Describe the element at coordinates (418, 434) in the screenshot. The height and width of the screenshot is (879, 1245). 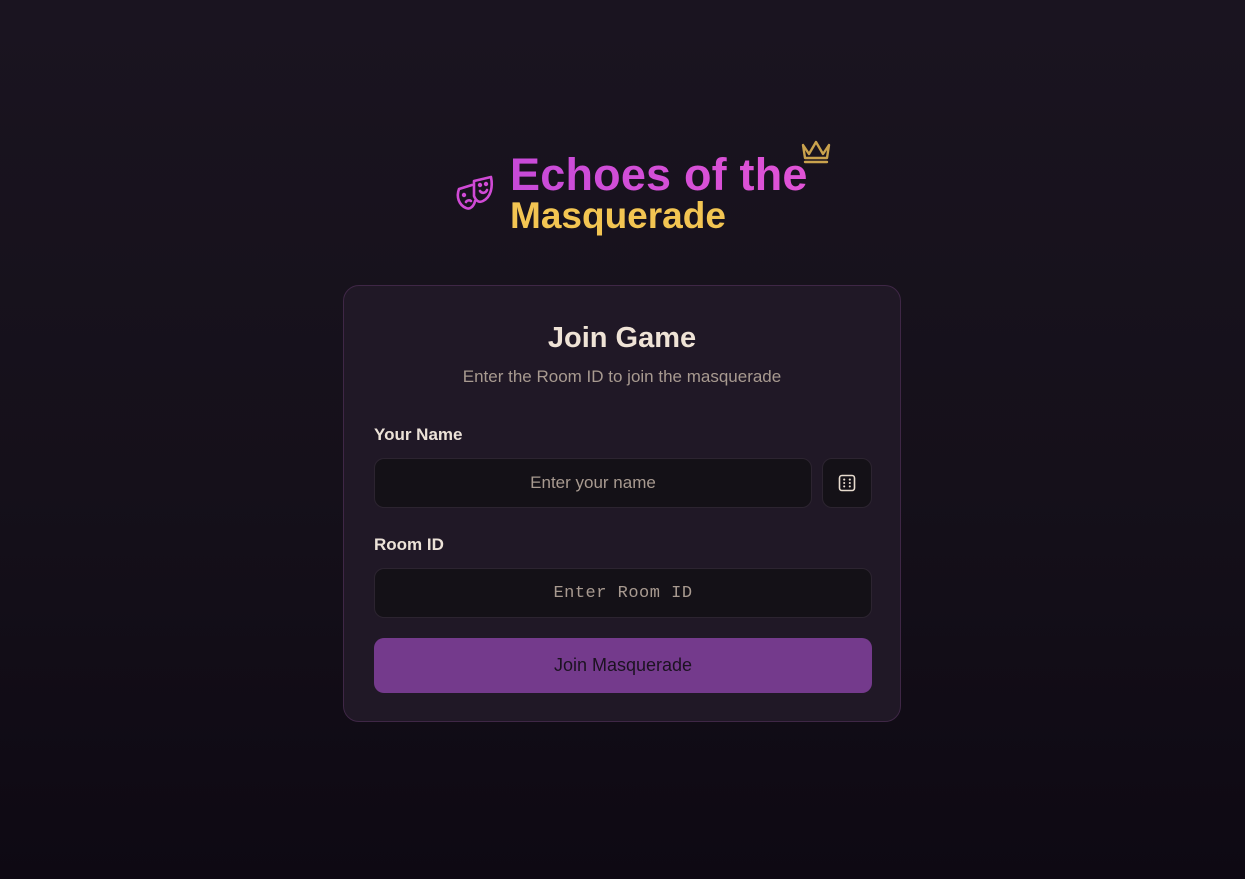
I see `name-field-label: Your Name` at that location.